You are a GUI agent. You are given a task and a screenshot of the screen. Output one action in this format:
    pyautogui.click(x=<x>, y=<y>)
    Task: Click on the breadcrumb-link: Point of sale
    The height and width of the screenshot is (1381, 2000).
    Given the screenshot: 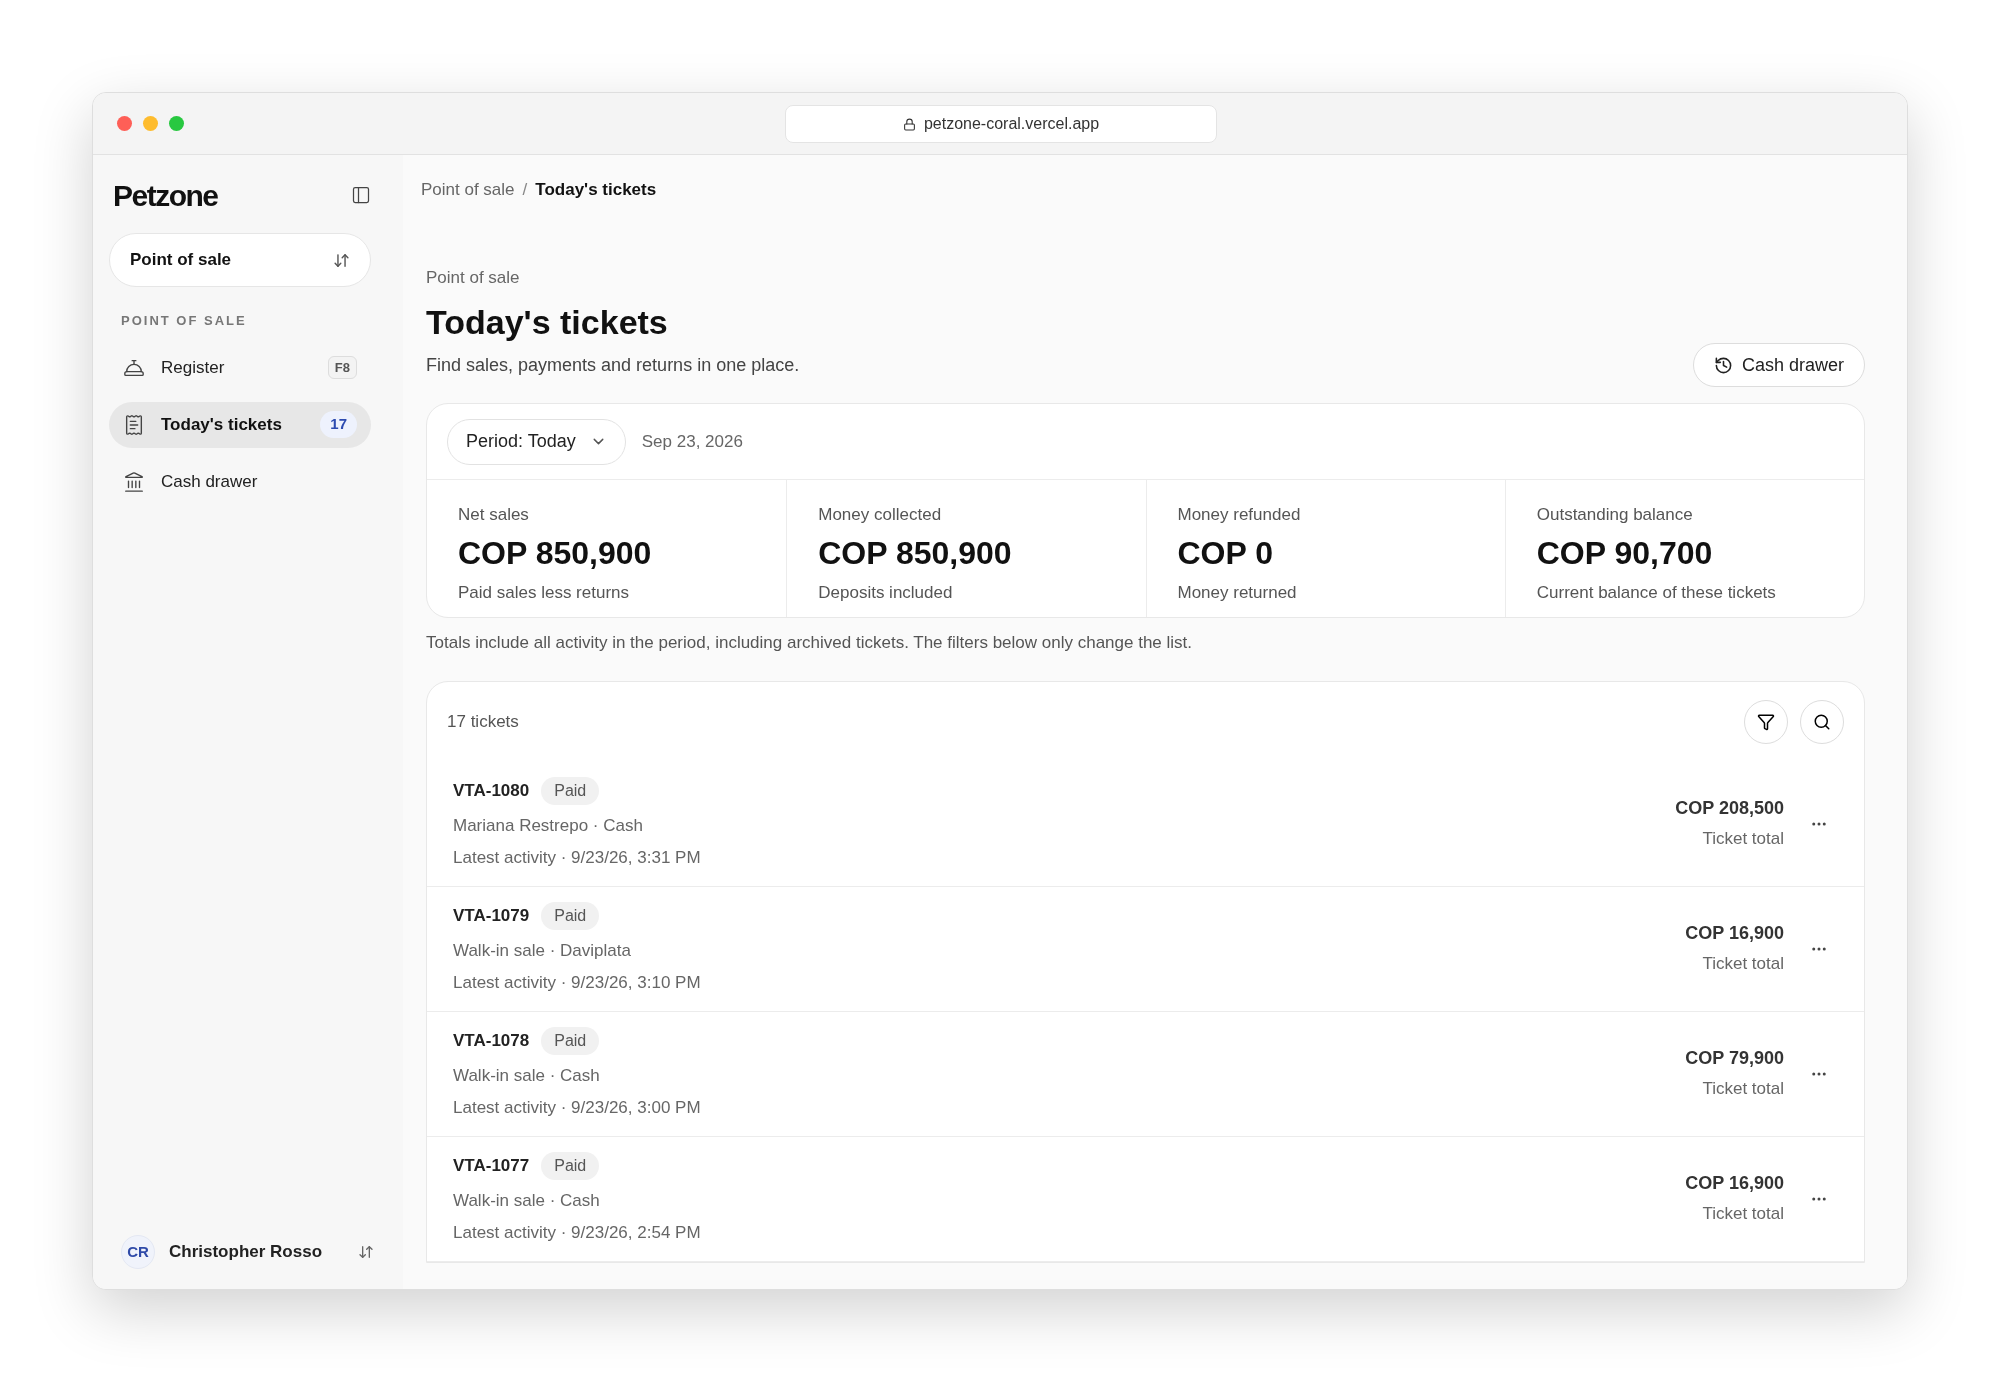 What is the action you would take?
    pyautogui.click(x=468, y=190)
    